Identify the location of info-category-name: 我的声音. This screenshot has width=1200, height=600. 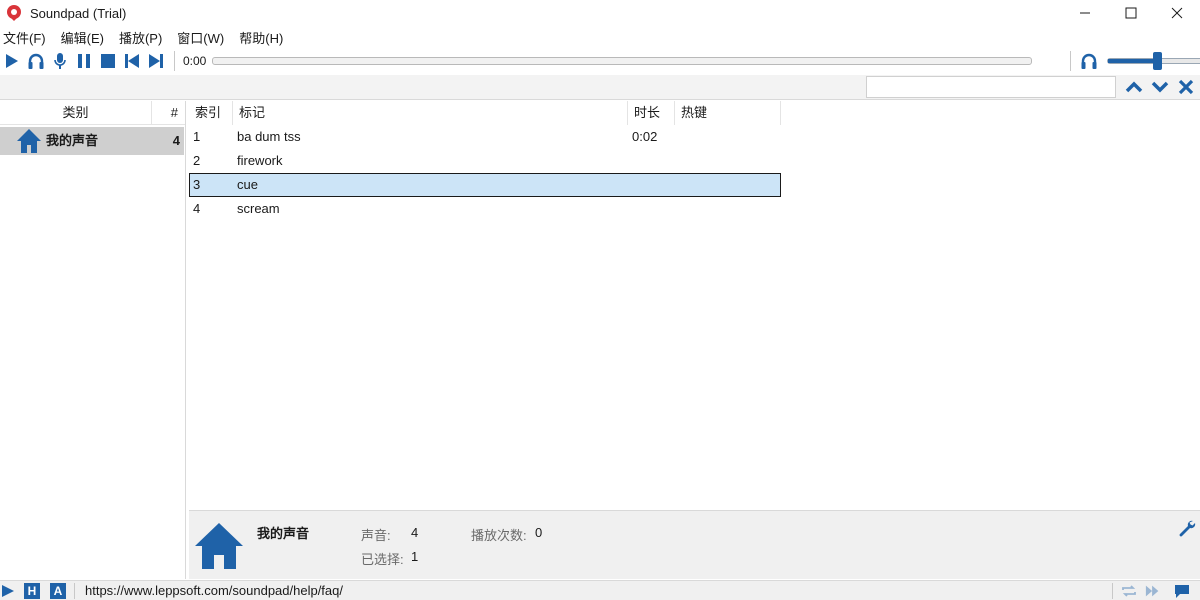
(283, 533).